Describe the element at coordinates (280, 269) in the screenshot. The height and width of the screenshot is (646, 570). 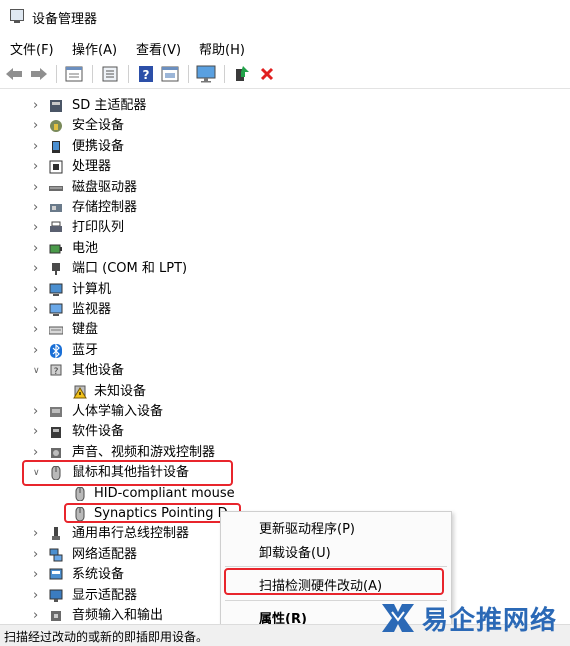
I see `tree-category-item: › 端口 (COM 和 LPT)` at that location.